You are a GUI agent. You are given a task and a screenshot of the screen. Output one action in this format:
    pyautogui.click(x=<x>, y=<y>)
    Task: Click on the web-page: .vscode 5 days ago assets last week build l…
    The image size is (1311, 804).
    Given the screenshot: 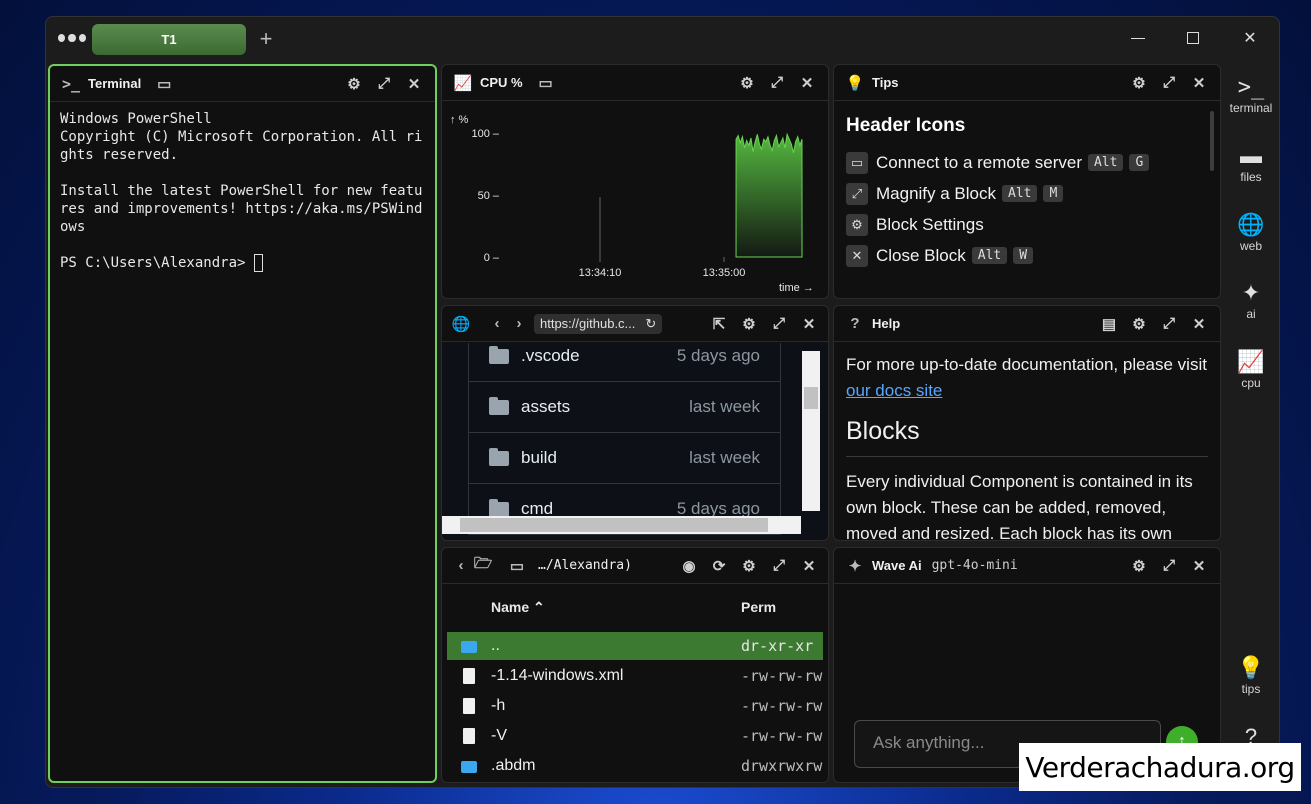 What is the action you would take?
    pyautogui.click(x=635, y=441)
    